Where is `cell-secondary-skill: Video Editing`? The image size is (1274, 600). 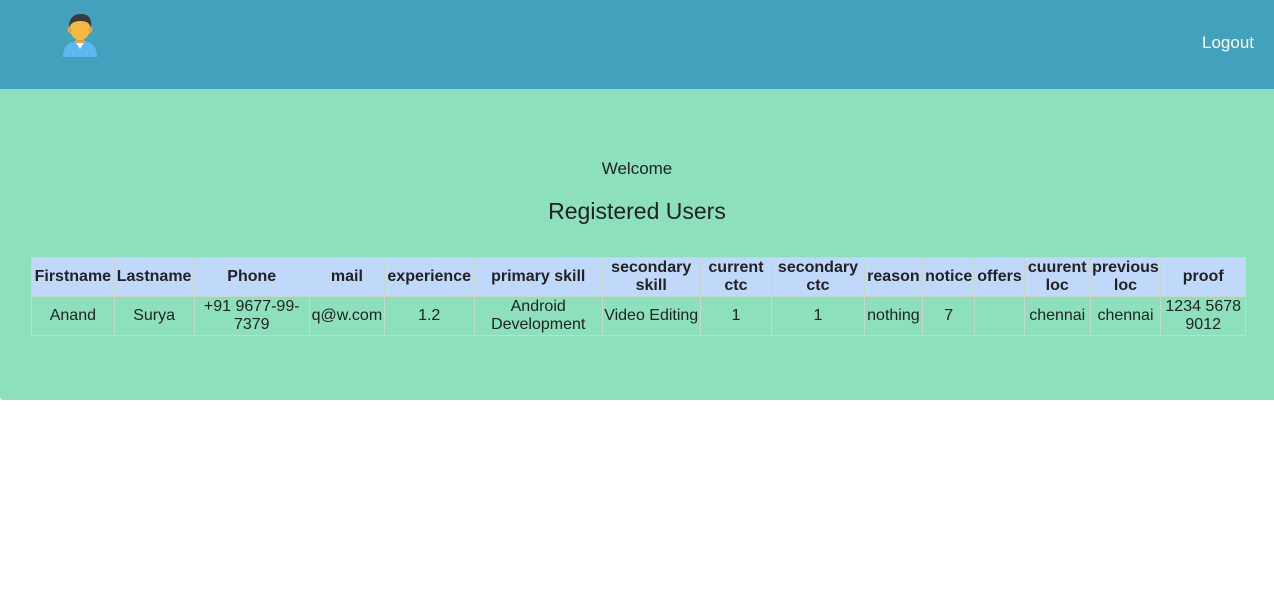 cell-secondary-skill: Video Editing is located at coordinates (651, 316).